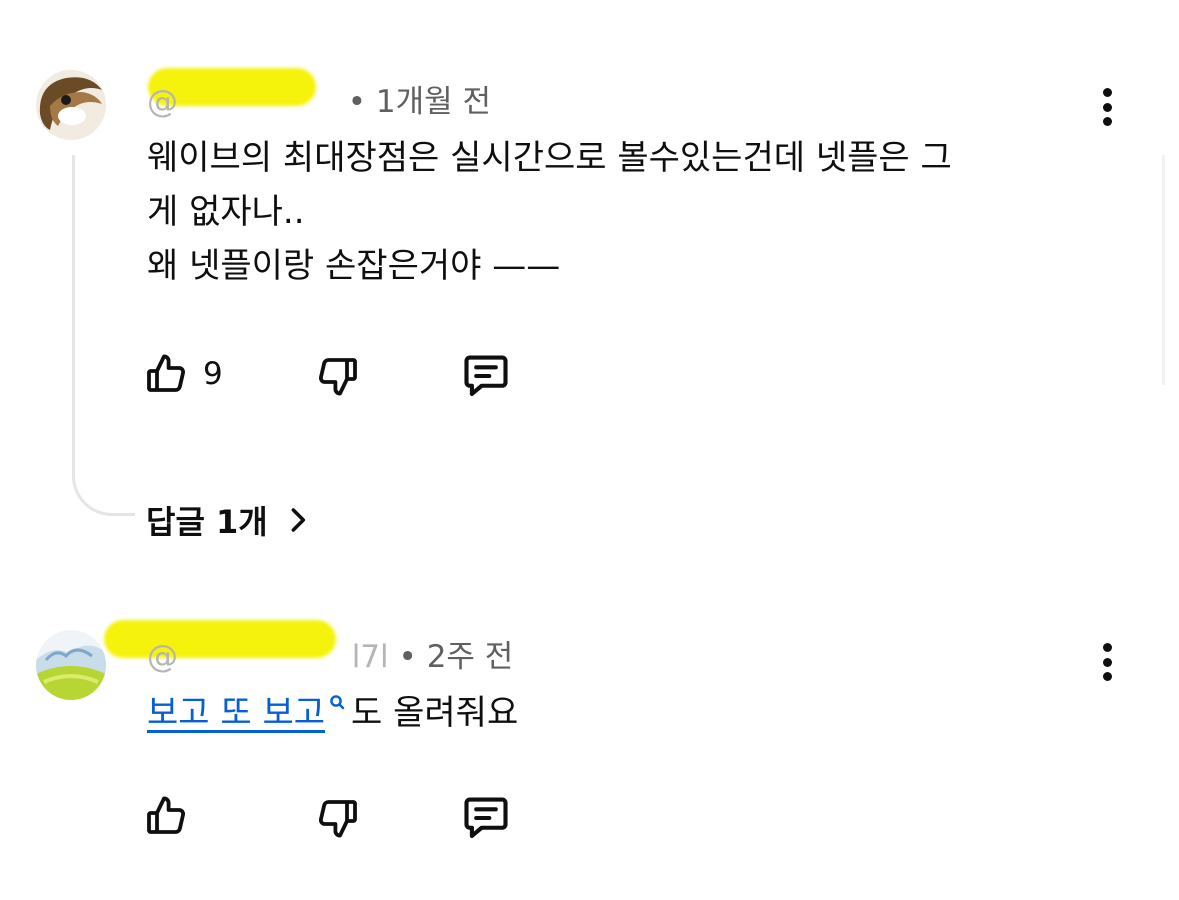 The height and width of the screenshot is (900, 1179). I want to click on like-button: 9, so click(183, 374).